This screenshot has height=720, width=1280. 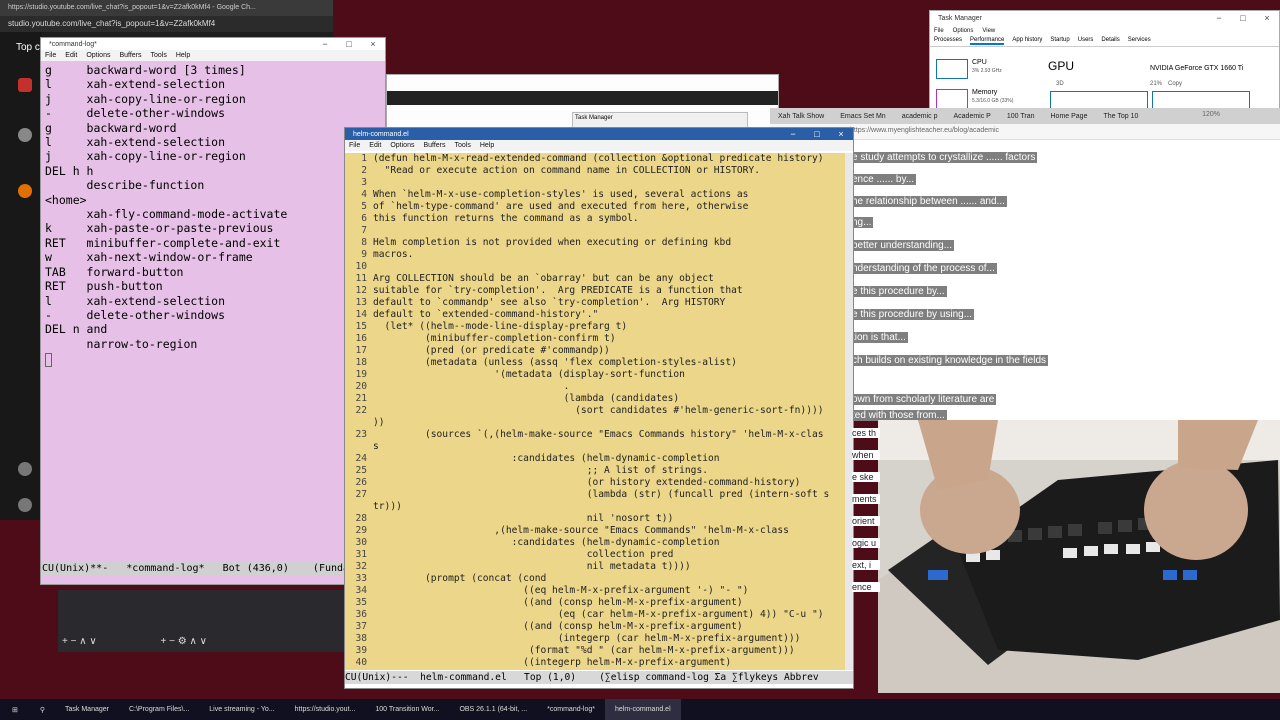 What do you see at coordinates (595, 447) in the screenshot?
I see `code-line: s` at bounding box center [595, 447].